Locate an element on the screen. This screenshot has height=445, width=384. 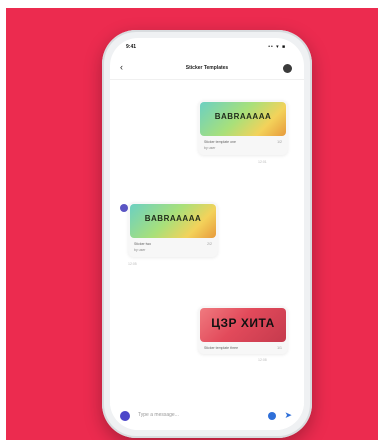
sticker-text-3: ЦЗР XИТА is located at coordinates (243, 323).